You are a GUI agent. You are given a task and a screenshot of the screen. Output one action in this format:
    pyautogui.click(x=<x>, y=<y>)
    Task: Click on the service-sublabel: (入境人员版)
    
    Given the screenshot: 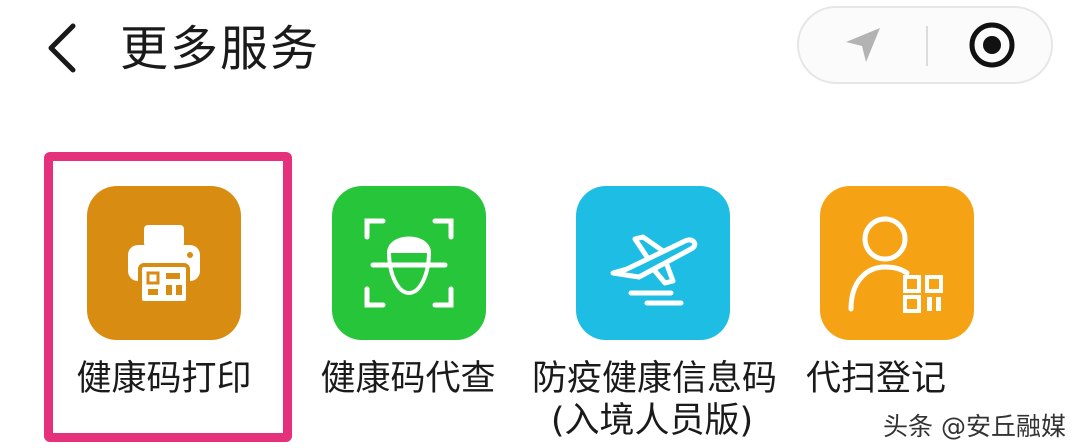 What is the action you would take?
    pyautogui.click(x=652, y=421)
    